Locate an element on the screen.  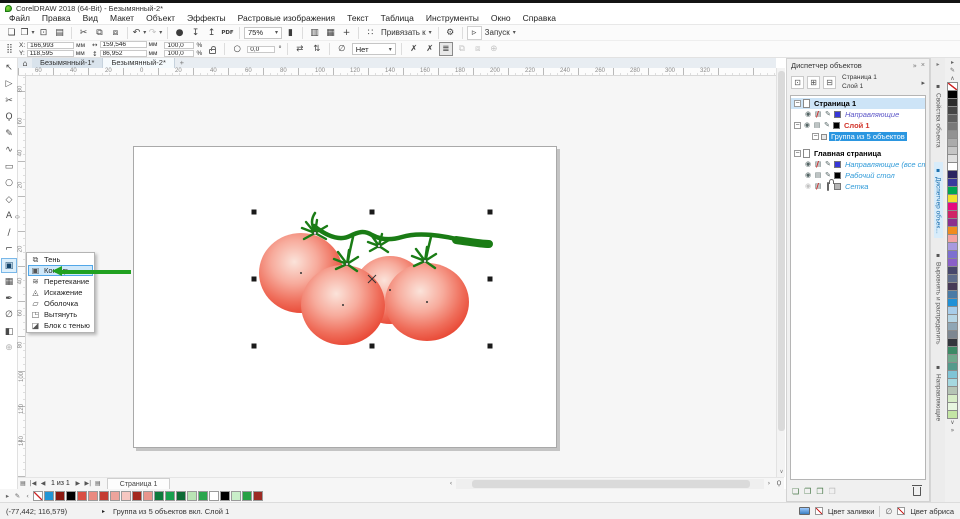
delete-layer-button is located at coordinates (917, 490).